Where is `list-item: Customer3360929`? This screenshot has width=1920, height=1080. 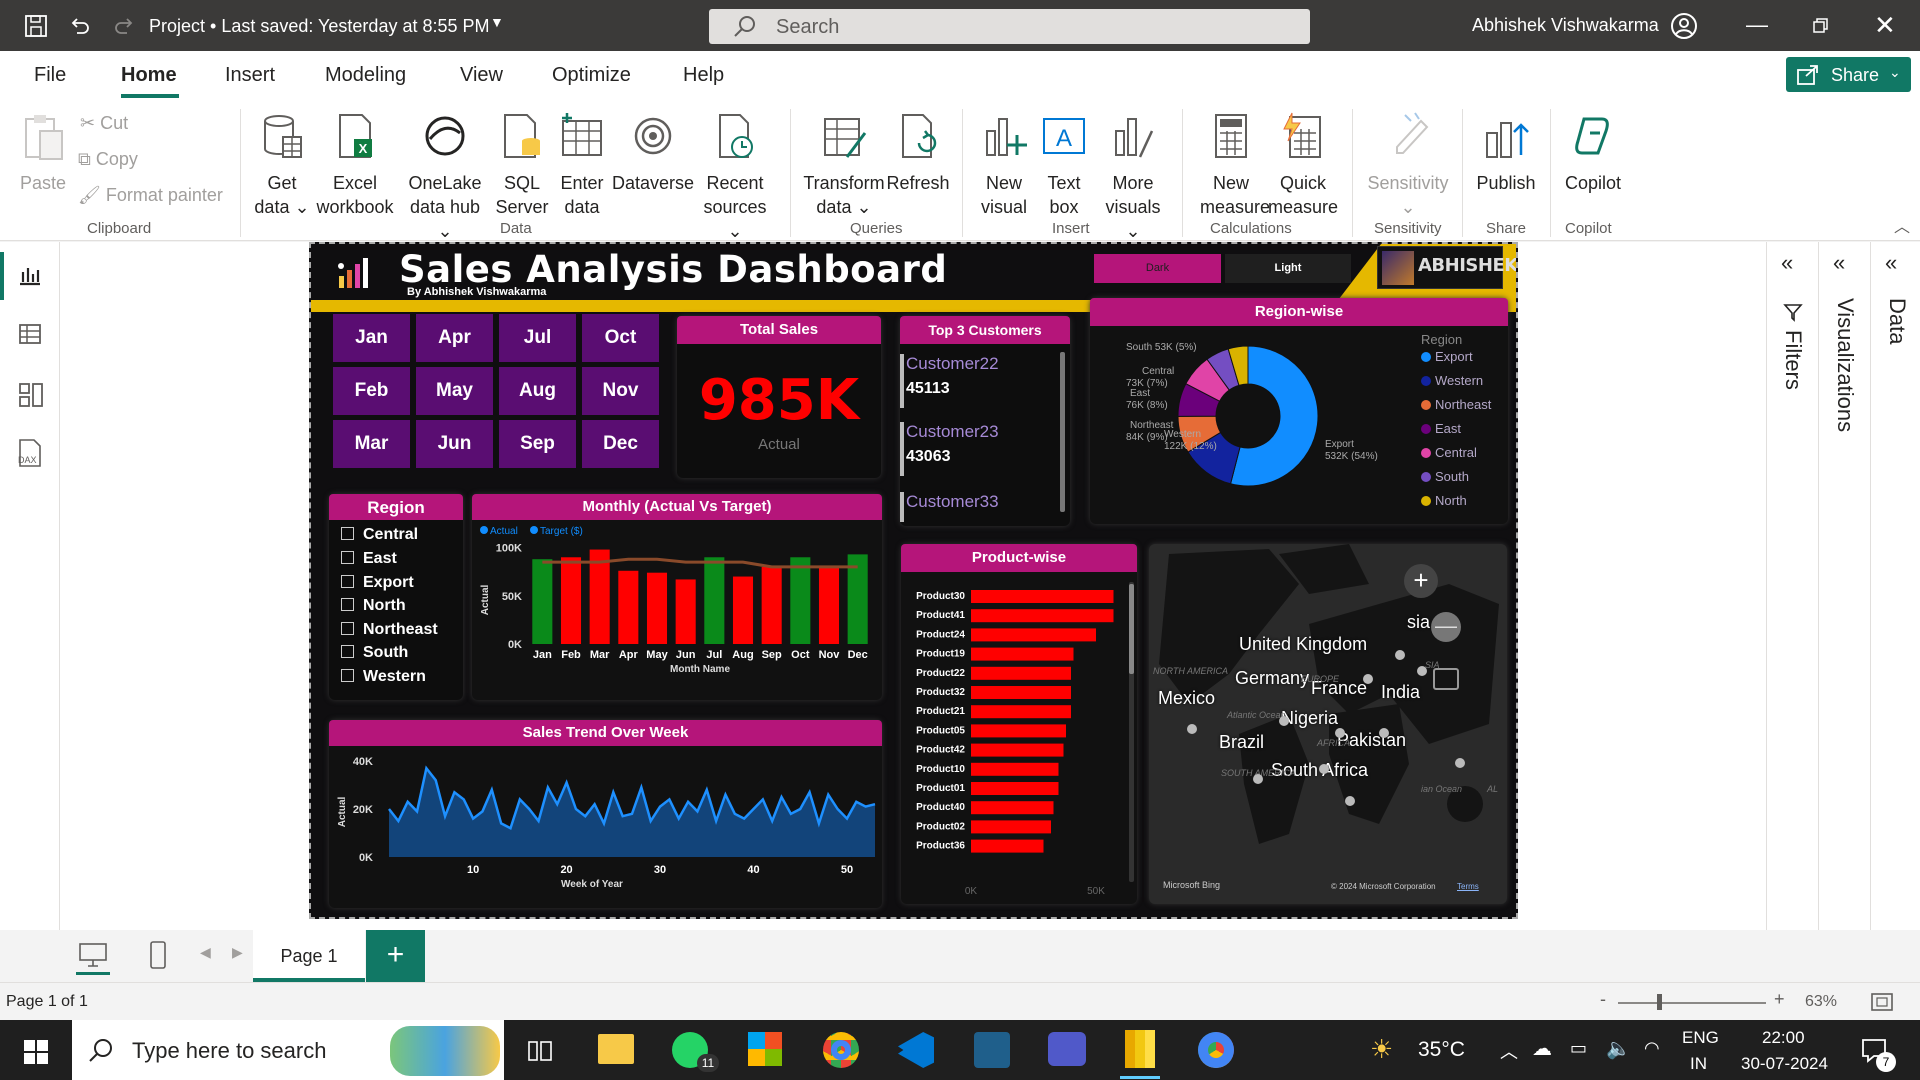 list-item: Customer3360929 is located at coordinates (952, 503).